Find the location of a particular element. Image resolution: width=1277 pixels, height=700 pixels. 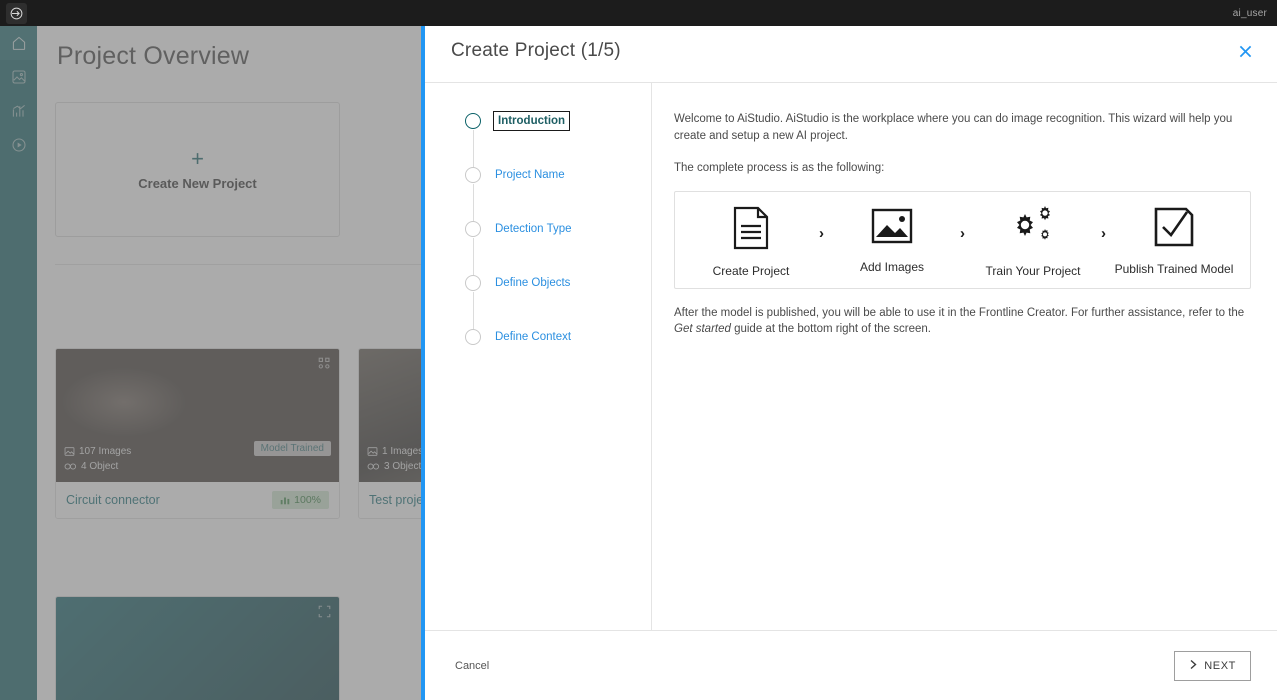

close-icon is located at coordinates (1245, 54).